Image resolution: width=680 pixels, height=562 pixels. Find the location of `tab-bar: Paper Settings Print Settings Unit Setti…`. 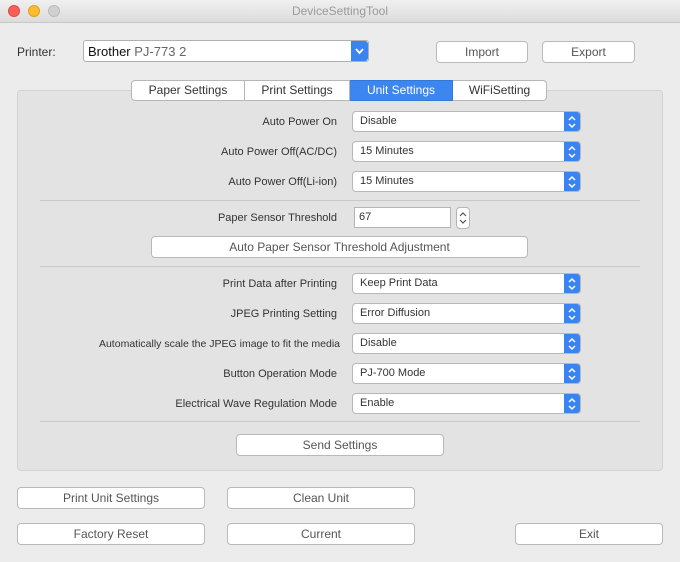

tab-bar: Paper Settings Print Settings Unit Setti… is located at coordinates (339, 90).